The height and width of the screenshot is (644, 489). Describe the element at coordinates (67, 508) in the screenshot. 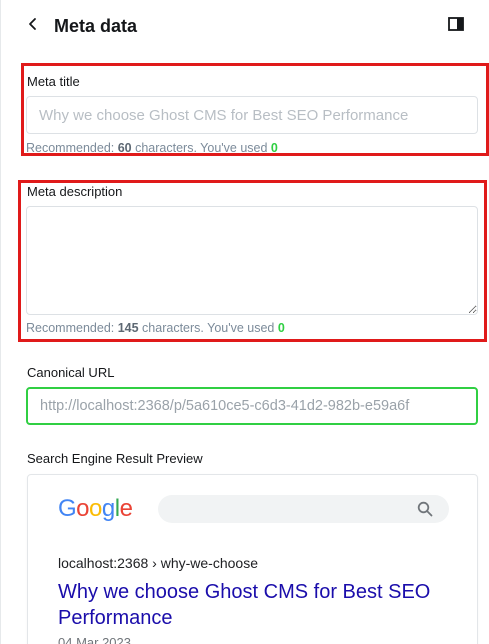

I see `google-logo-letter: G` at that location.